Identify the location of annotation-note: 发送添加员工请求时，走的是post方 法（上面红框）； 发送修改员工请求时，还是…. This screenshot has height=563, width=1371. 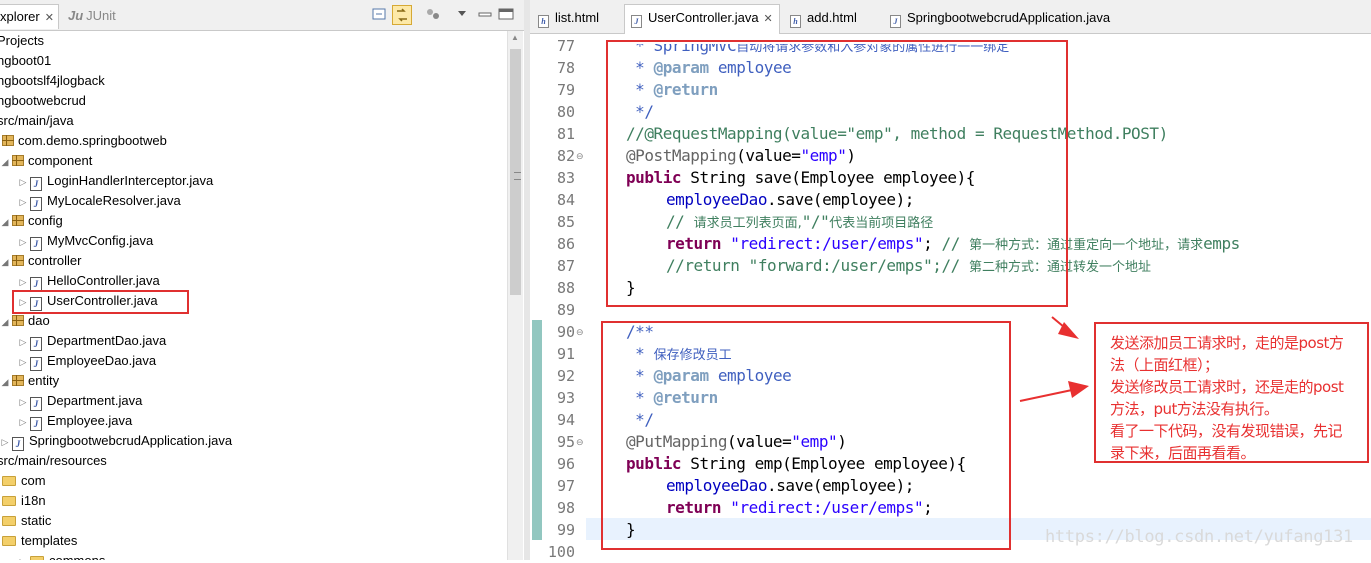
(1231, 392).